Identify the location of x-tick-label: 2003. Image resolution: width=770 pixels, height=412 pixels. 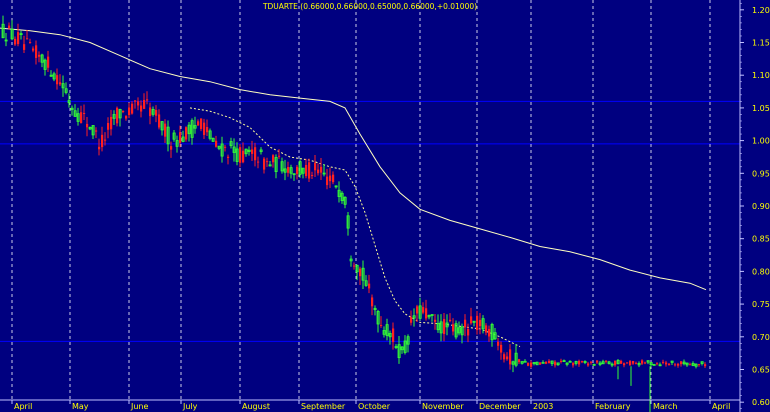
(543, 406).